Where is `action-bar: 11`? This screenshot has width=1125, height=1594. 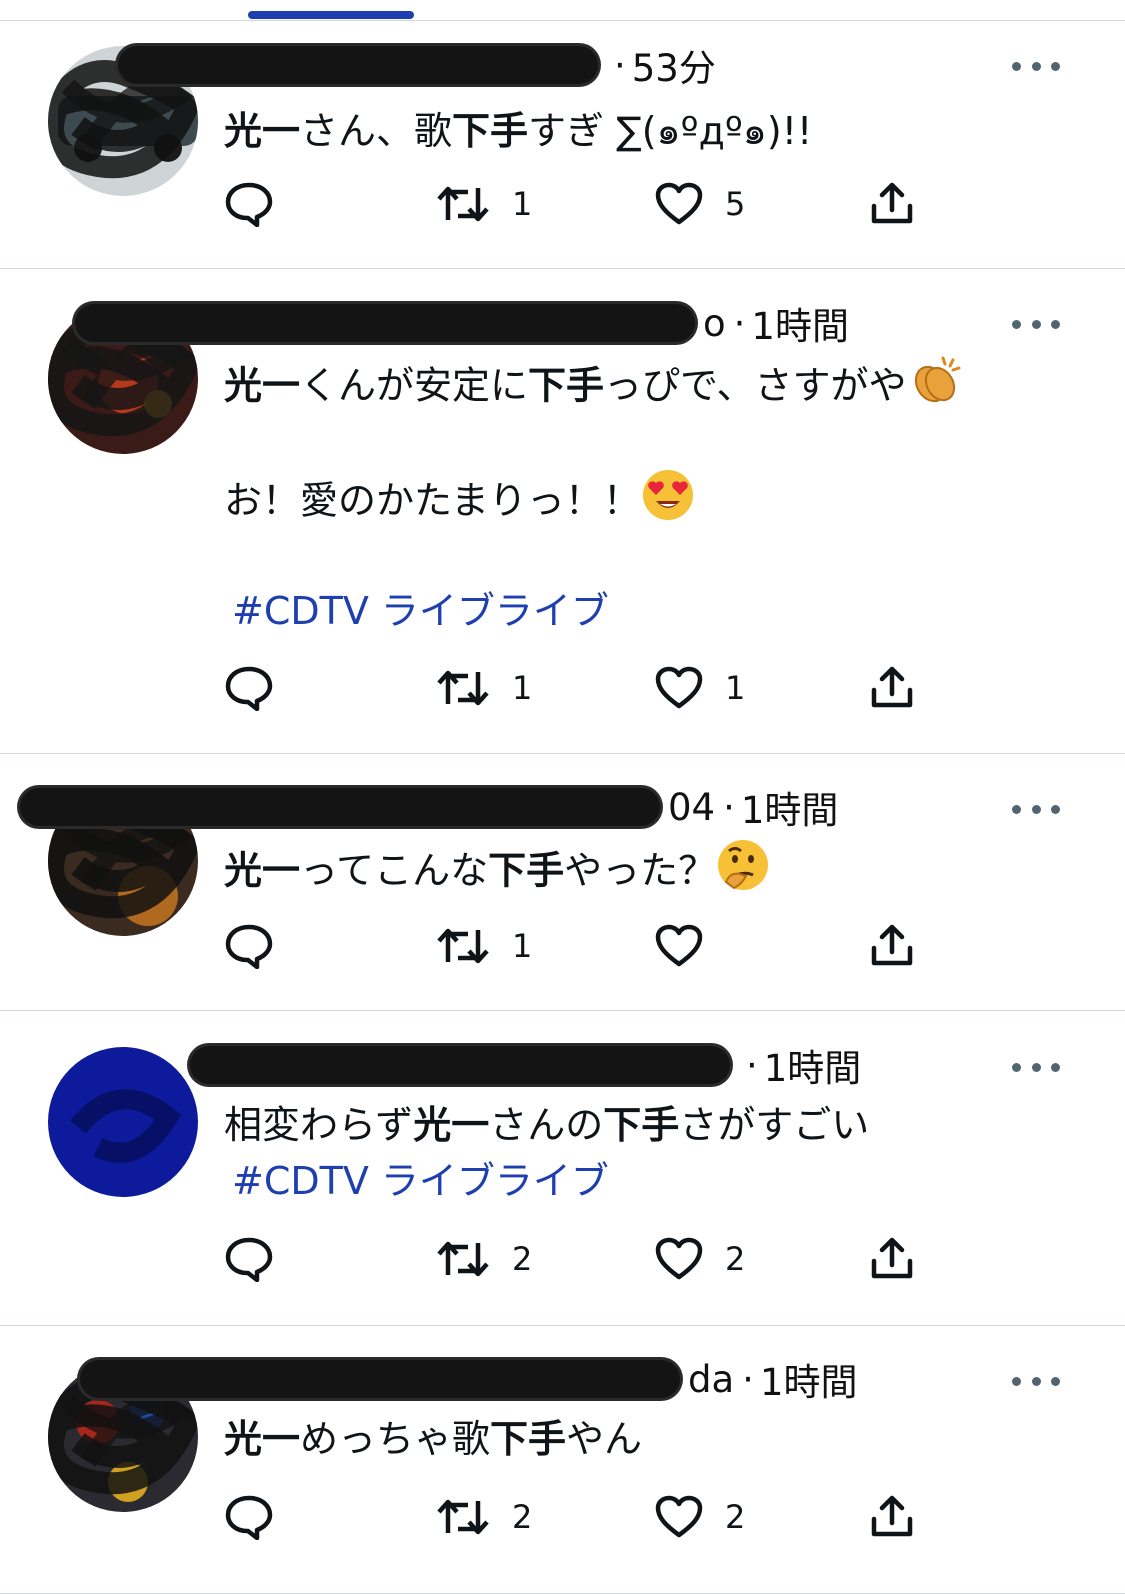
action-bar: 11 is located at coordinates (562, 688).